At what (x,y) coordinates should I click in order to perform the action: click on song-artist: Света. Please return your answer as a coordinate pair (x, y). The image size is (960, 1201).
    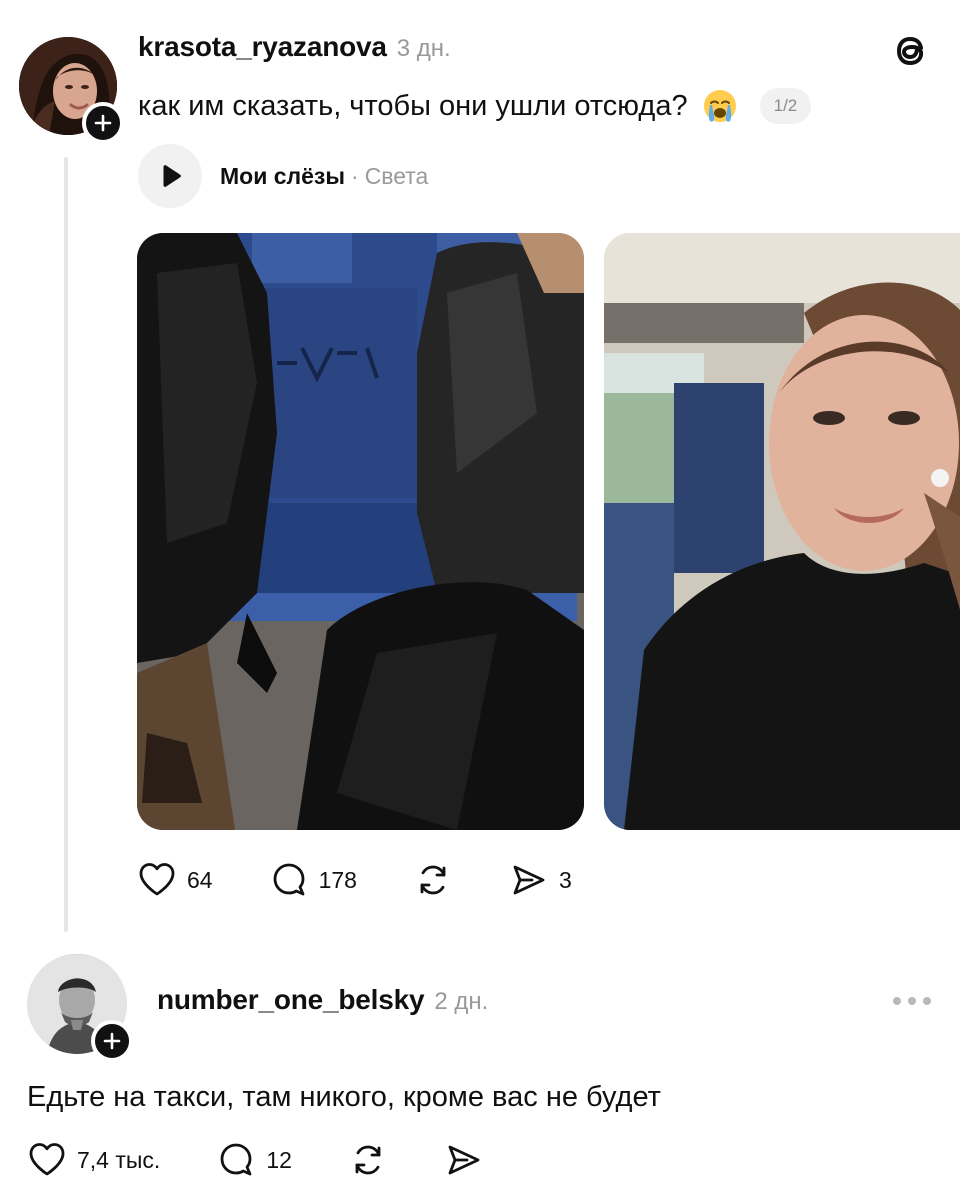
    Looking at the image, I should click on (396, 175).